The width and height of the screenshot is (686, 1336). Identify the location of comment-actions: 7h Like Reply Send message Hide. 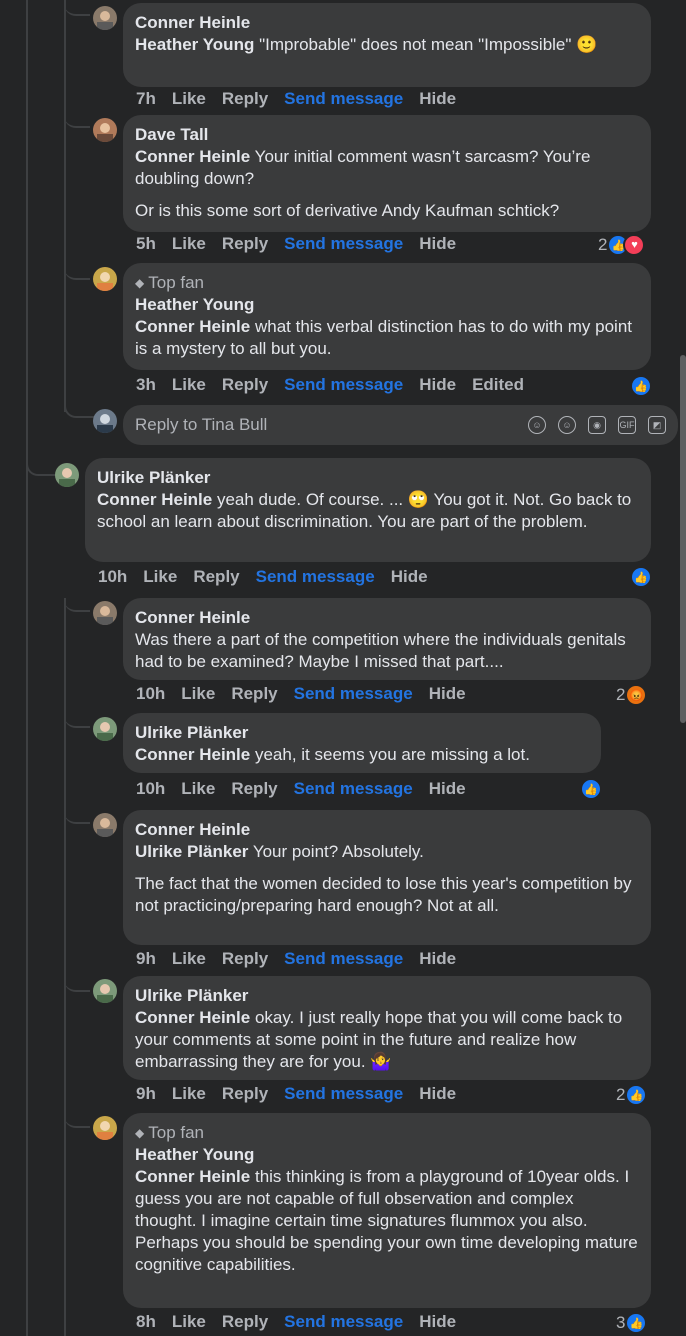
(296, 99).